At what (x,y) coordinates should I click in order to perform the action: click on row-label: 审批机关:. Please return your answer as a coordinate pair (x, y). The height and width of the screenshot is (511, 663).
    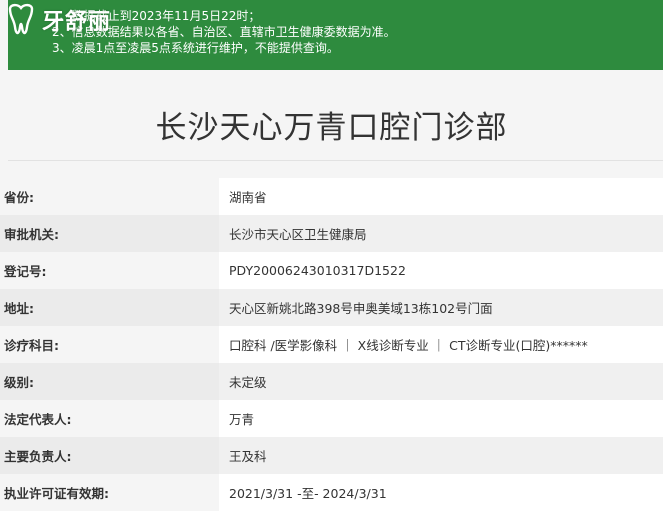
    Looking at the image, I should click on (109, 233).